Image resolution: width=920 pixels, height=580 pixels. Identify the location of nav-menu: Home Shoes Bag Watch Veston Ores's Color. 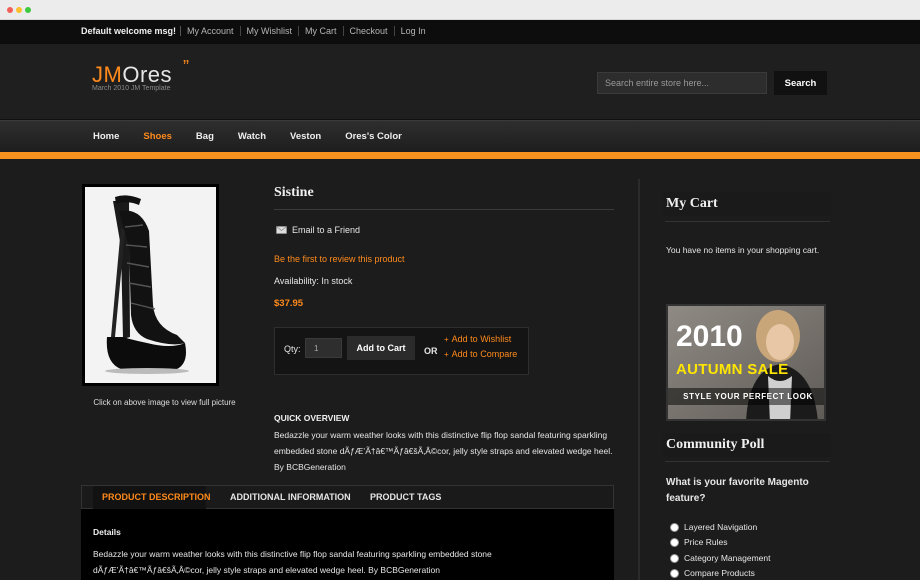
(259, 136).